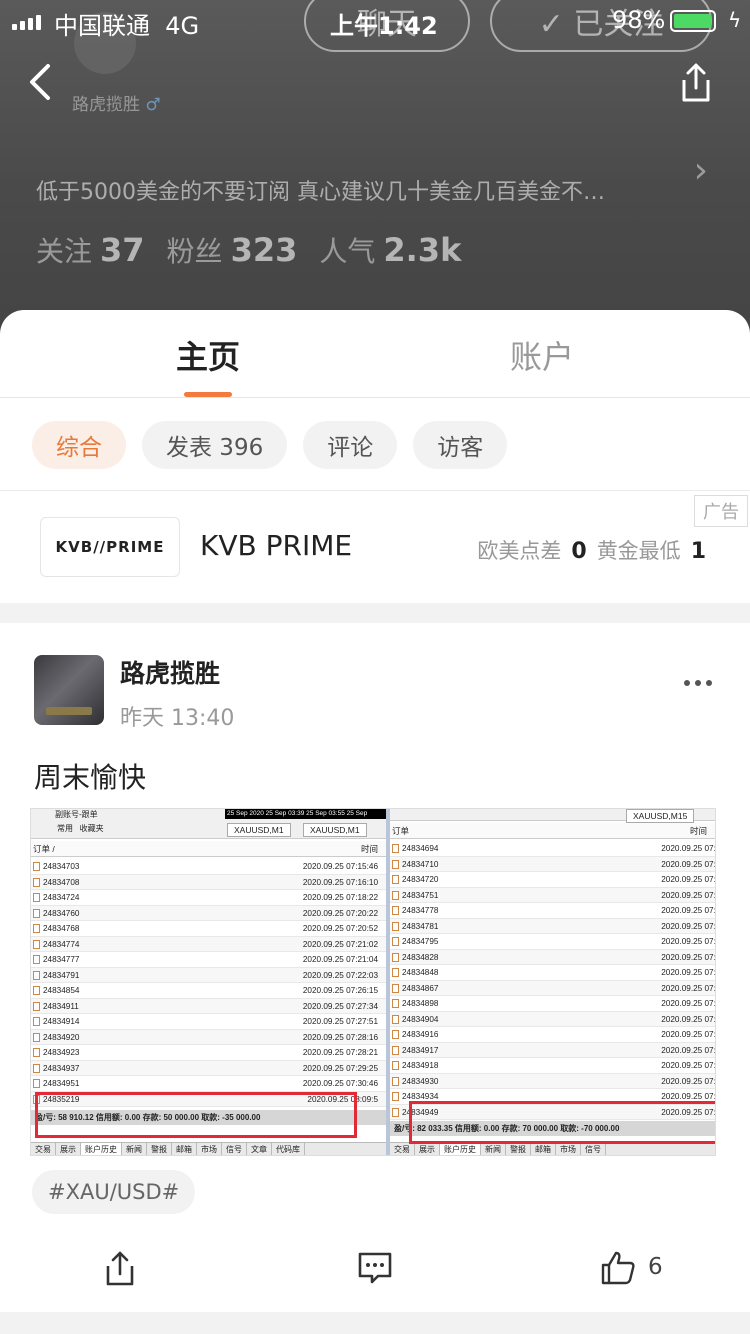 The width and height of the screenshot is (750, 1334). Describe the element at coordinates (259, 1149) in the screenshot. I see `terminal-tab: 文章` at that location.